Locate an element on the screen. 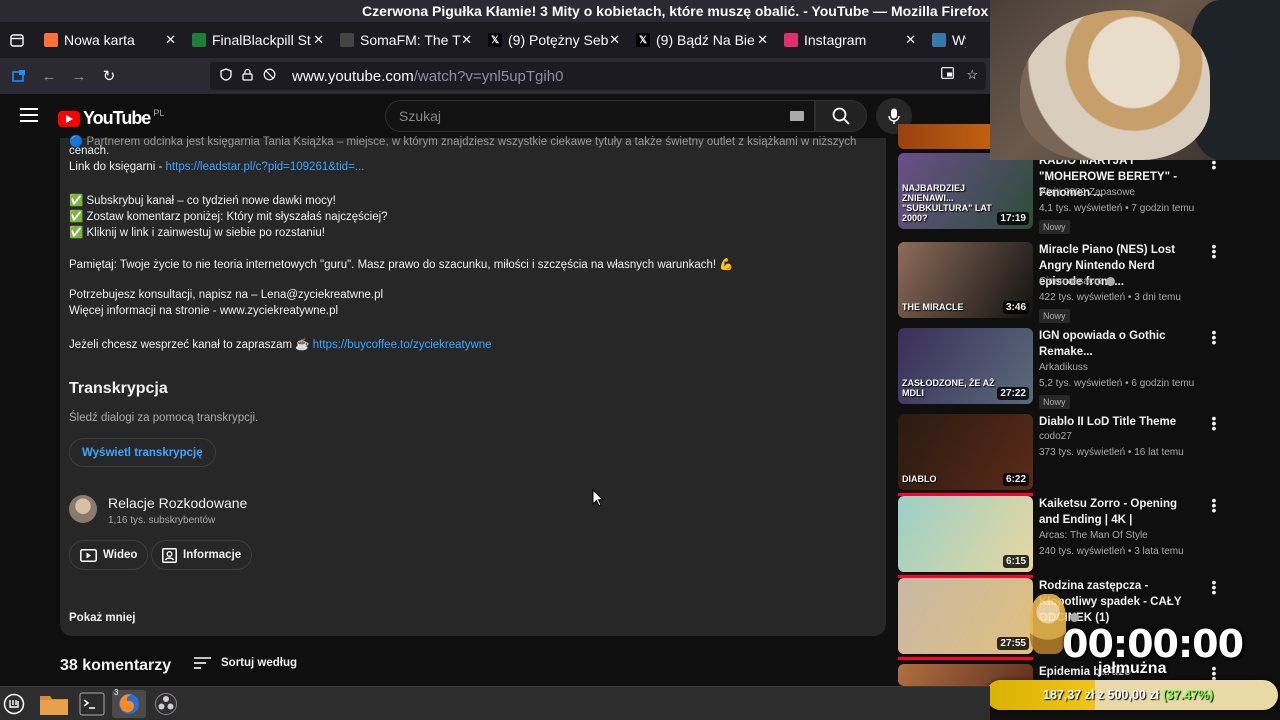 The image size is (1280, 720). webcam-overlay is located at coordinates (1135, 80).